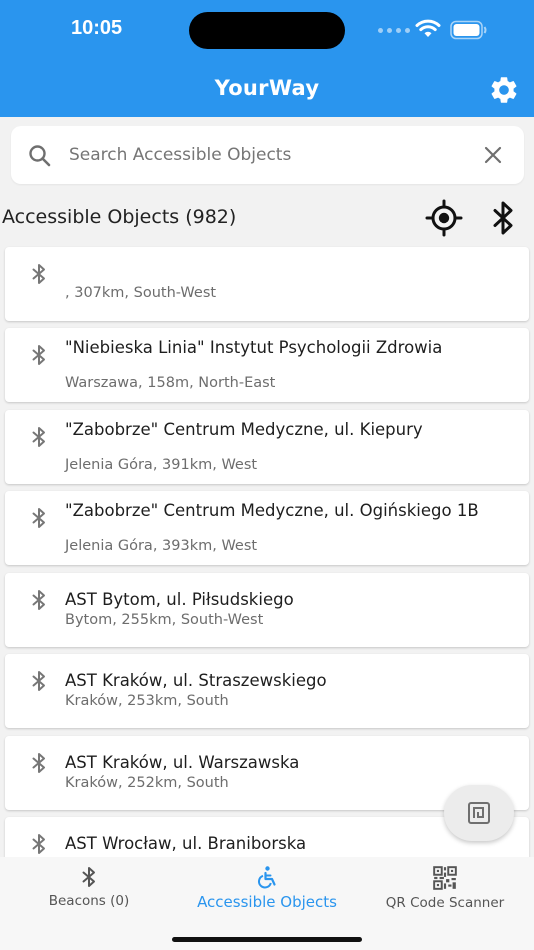 Image resolution: width=534 pixels, height=950 pixels. I want to click on item-subtitle: Jelenia Góra, 393km, West, so click(161, 546).